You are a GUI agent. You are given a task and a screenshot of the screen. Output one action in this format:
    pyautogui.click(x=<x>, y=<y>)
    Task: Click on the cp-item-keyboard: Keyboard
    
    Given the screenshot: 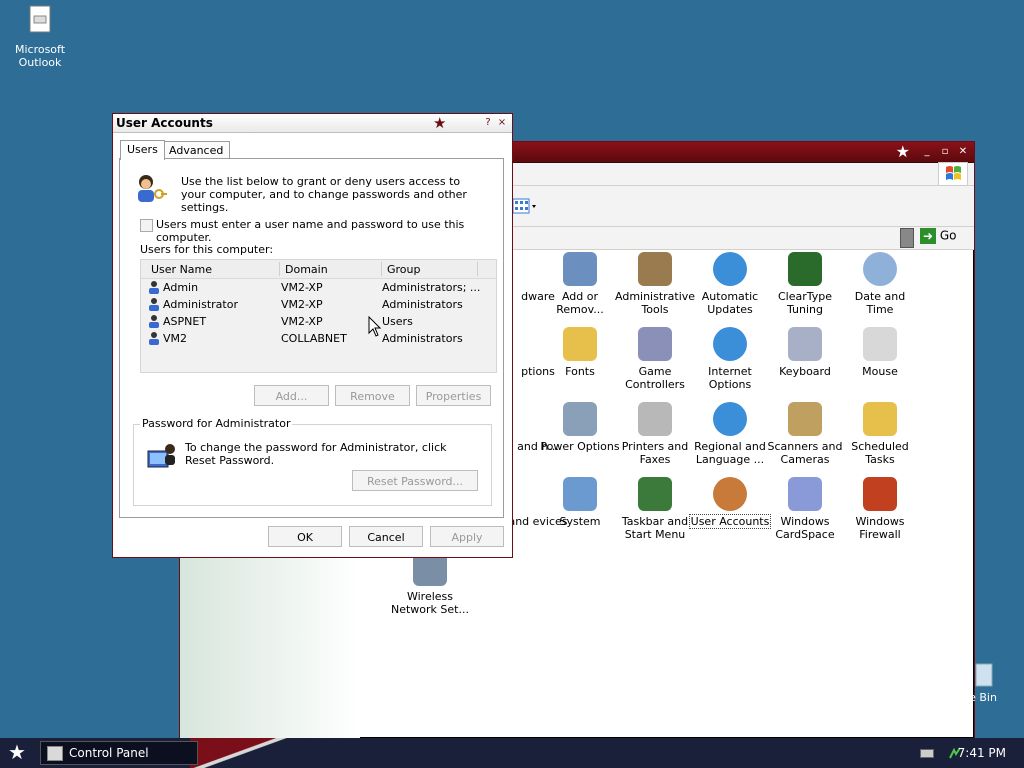 What is the action you would take?
    pyautogui.click(x=805, y=352)
    